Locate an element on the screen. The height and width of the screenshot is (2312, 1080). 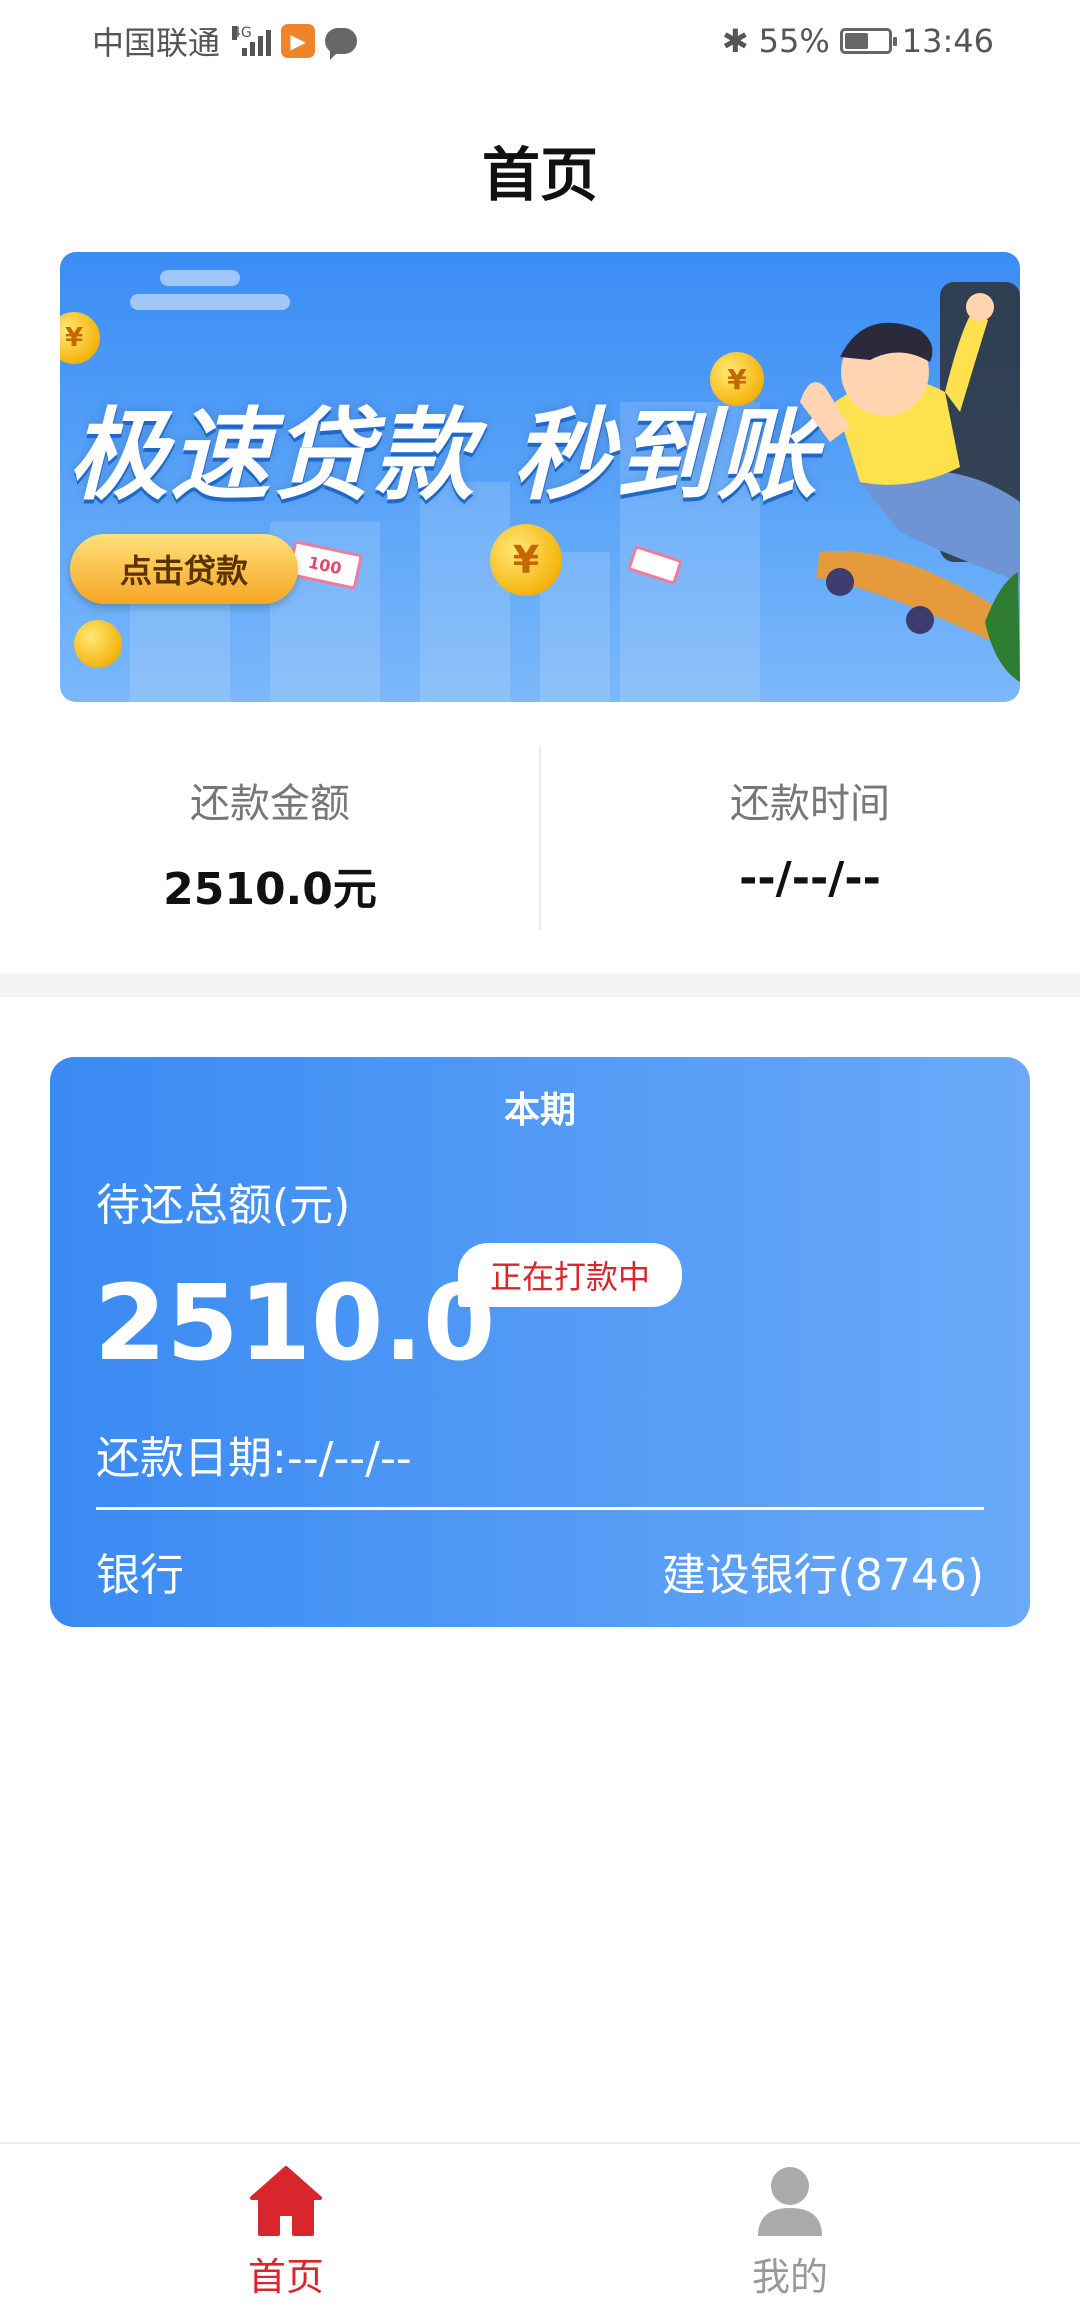
tab-home: 首页 is located at coordinates (286, 2232).